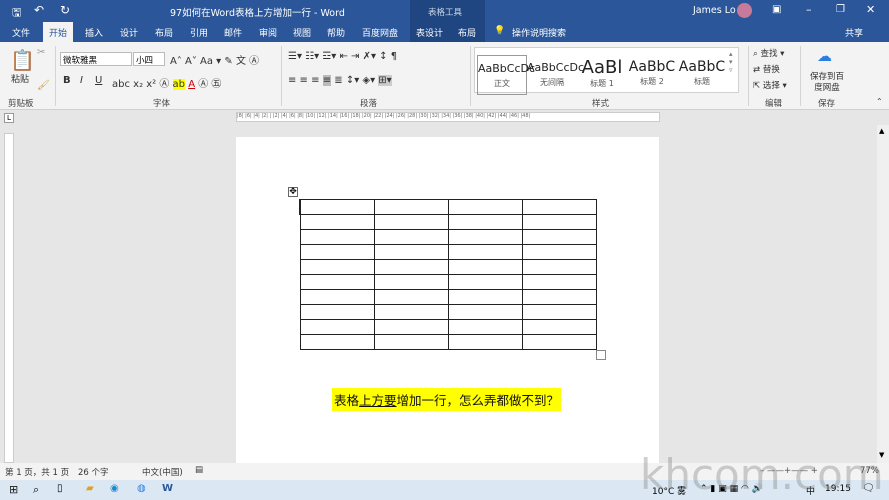 The image size is (889, 500). I want to click on vertical-ruler, so click(9, 298).